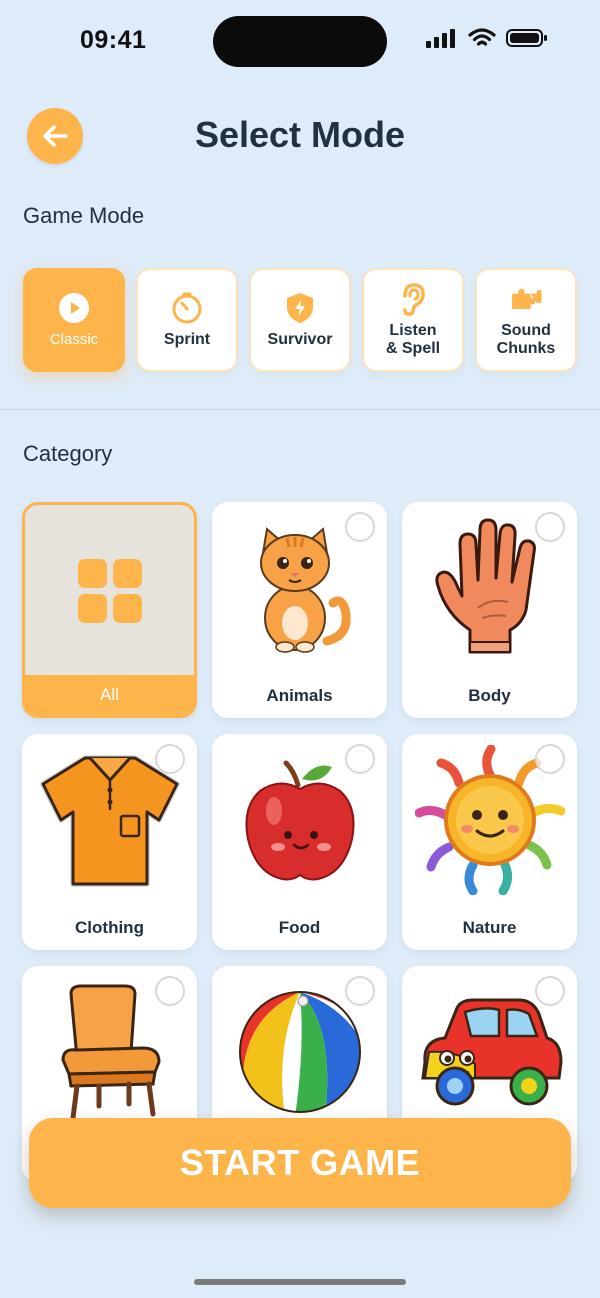 Image resolution: width=600 pixels, height=1298 pixels. Describe the element at coordinates (299, 610) in the screenshot. I see `category-card-animals: Animals` at that location.